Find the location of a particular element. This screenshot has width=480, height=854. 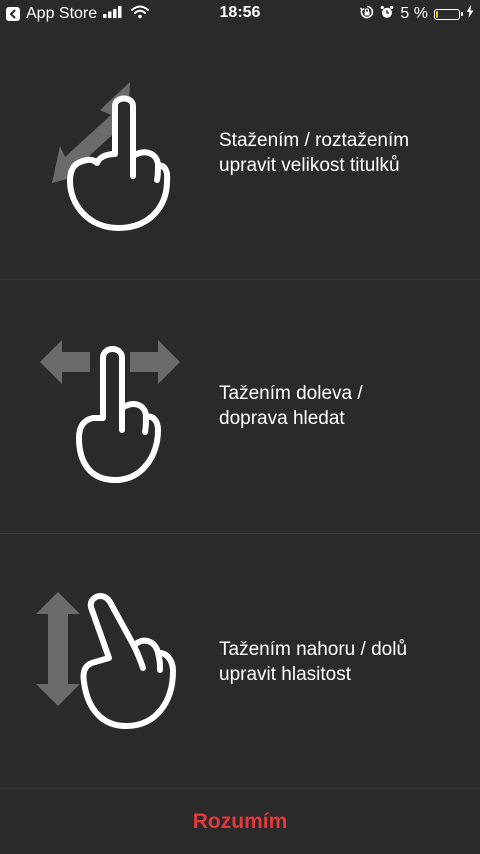

alarm-icon is located at coordinates (387, 14).